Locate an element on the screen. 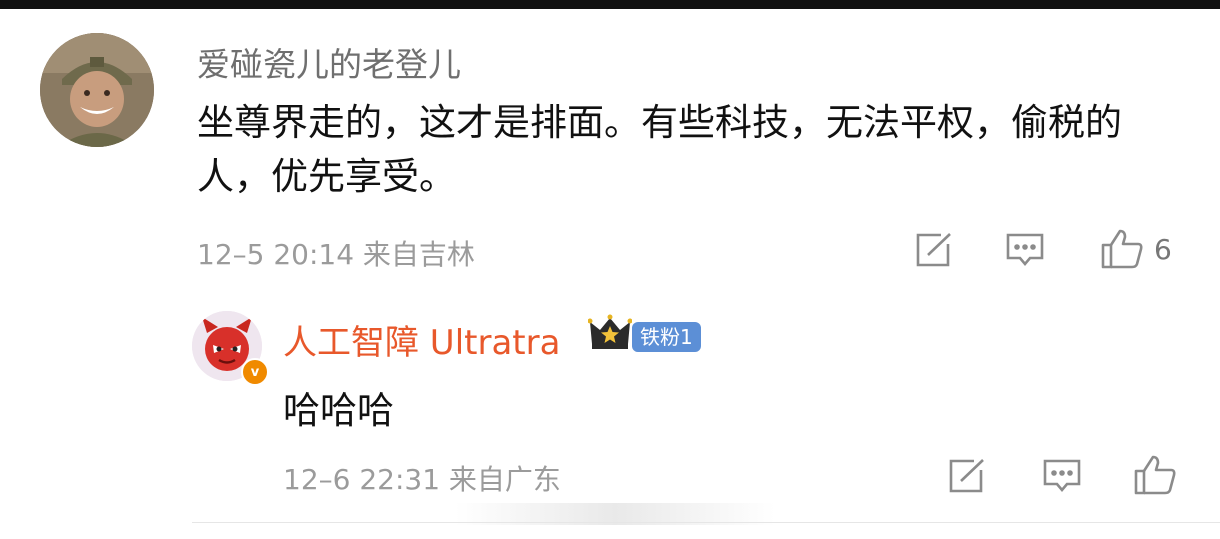 The image size is (1220, 539). reply-share-button is located at coordinates (967, 476).